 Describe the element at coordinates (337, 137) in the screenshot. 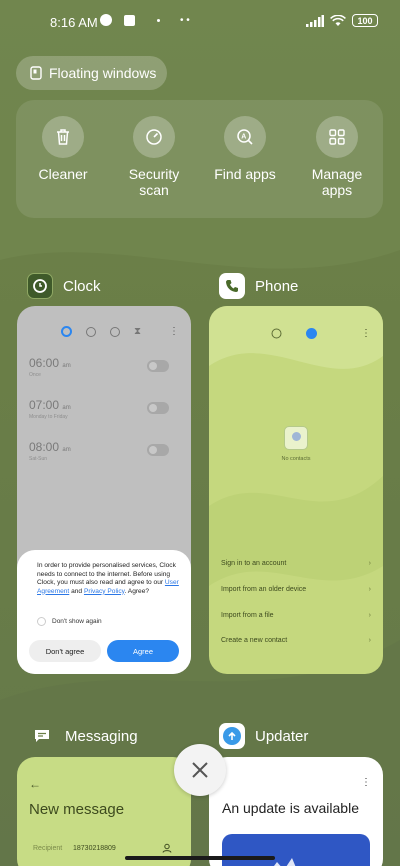

I see `grid-icon` at that location.